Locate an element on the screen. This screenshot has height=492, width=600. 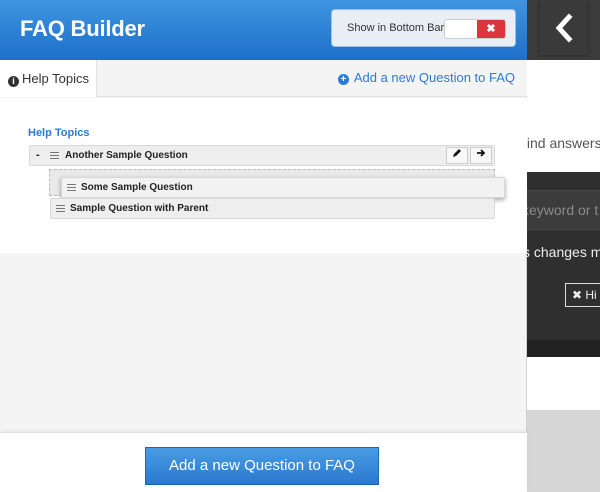
chevron-left-icon is located at coordinates (564, 27).